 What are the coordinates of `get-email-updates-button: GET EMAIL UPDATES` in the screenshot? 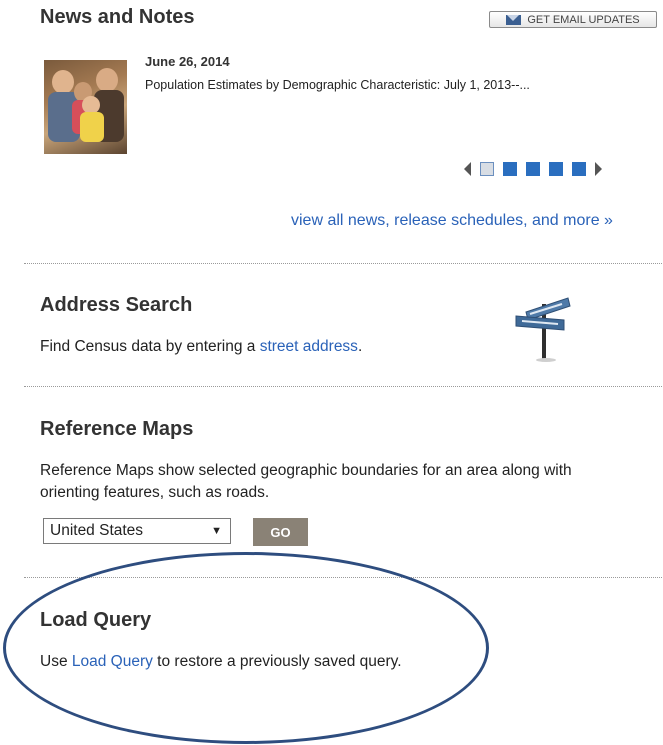 It's located at (573, 19).